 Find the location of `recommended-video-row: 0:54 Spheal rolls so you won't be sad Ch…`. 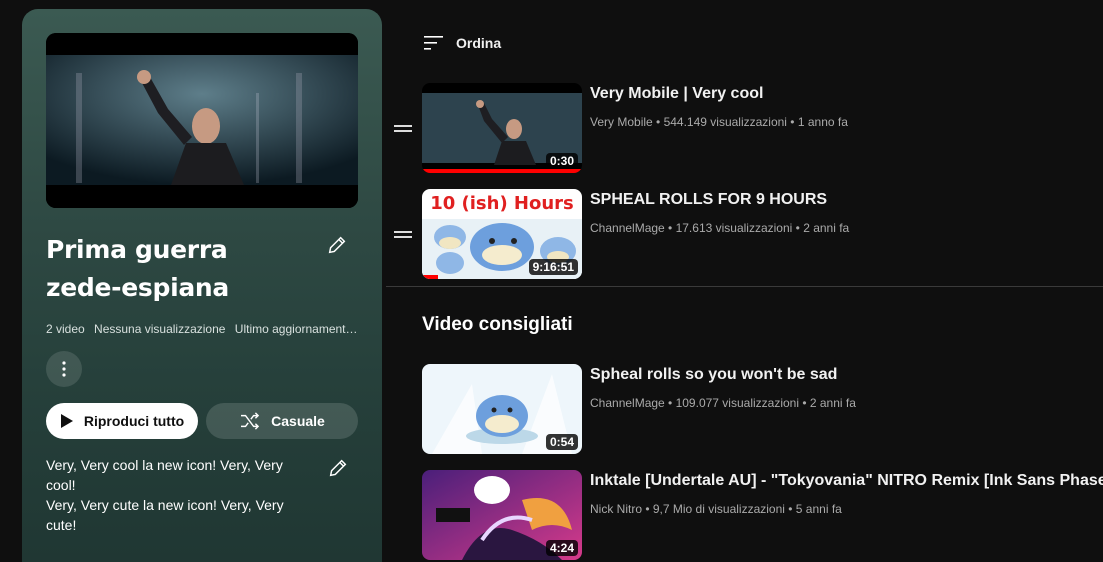

recommended-video-row: 0:54 Spheal rolls so you won't be sad Ch… is located at coordinates (748, 409).